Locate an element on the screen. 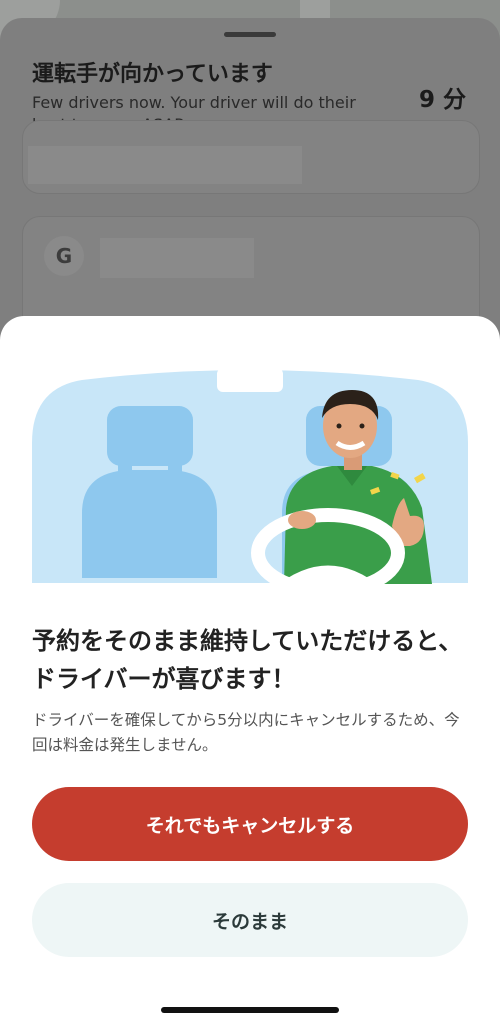  eta-minutes: 9 分 is located at coordinates (442, 100).